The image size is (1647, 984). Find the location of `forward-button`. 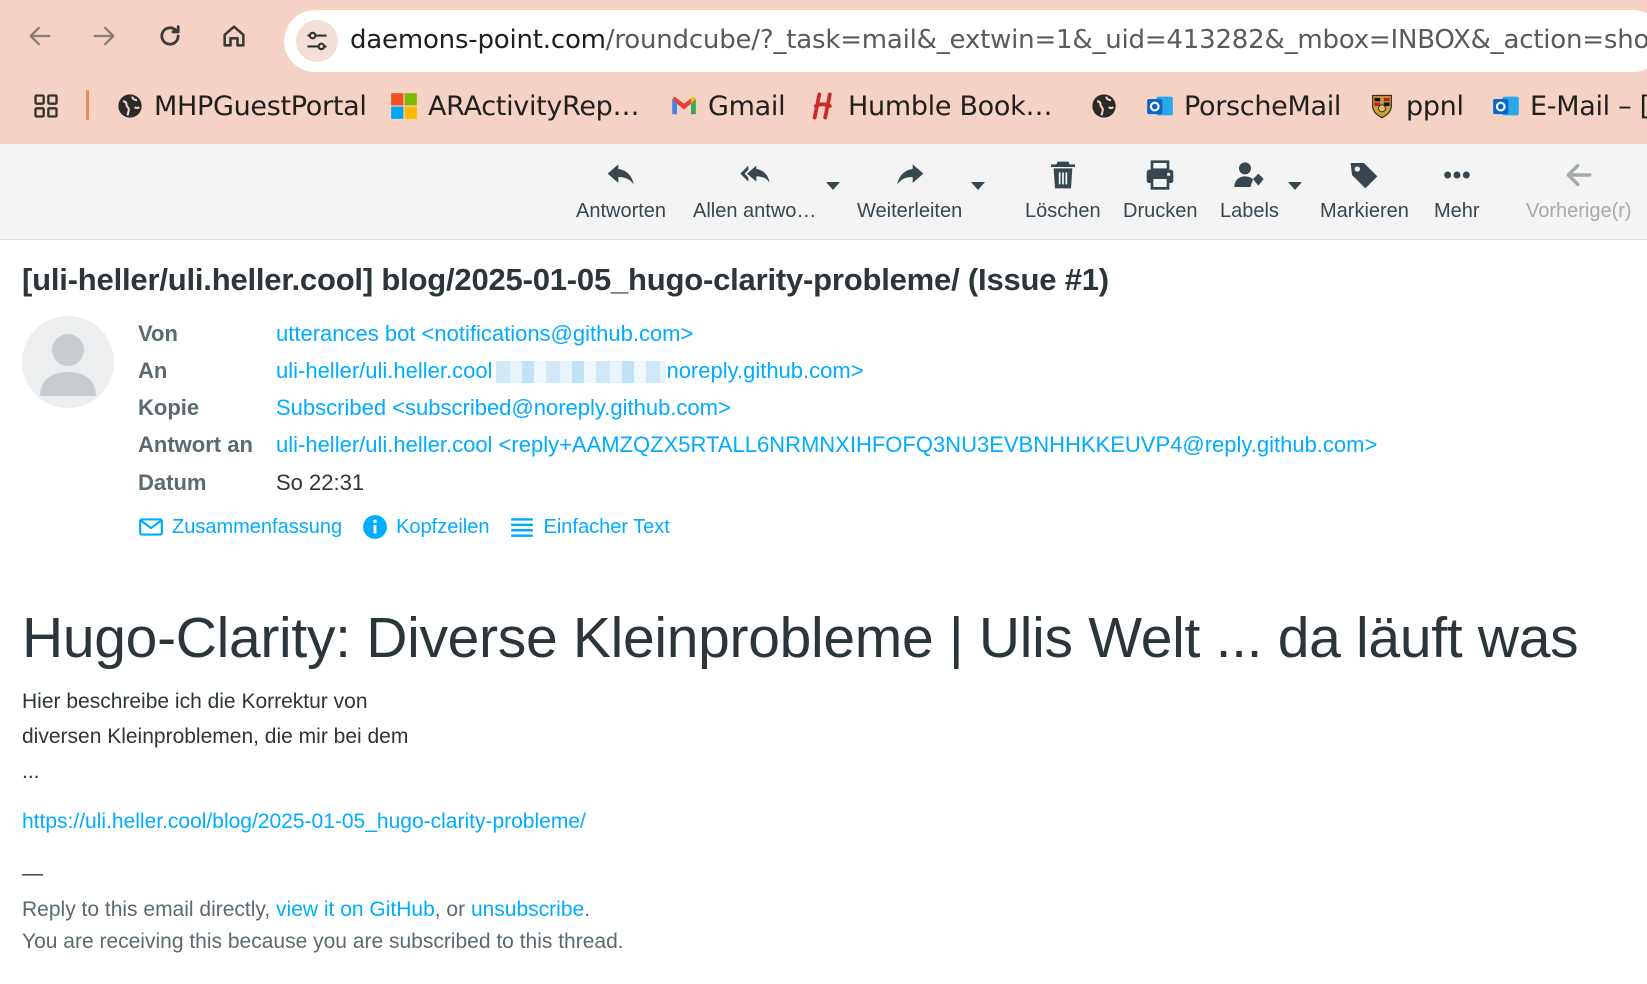

forward-button is located at coordinates (104, 36).